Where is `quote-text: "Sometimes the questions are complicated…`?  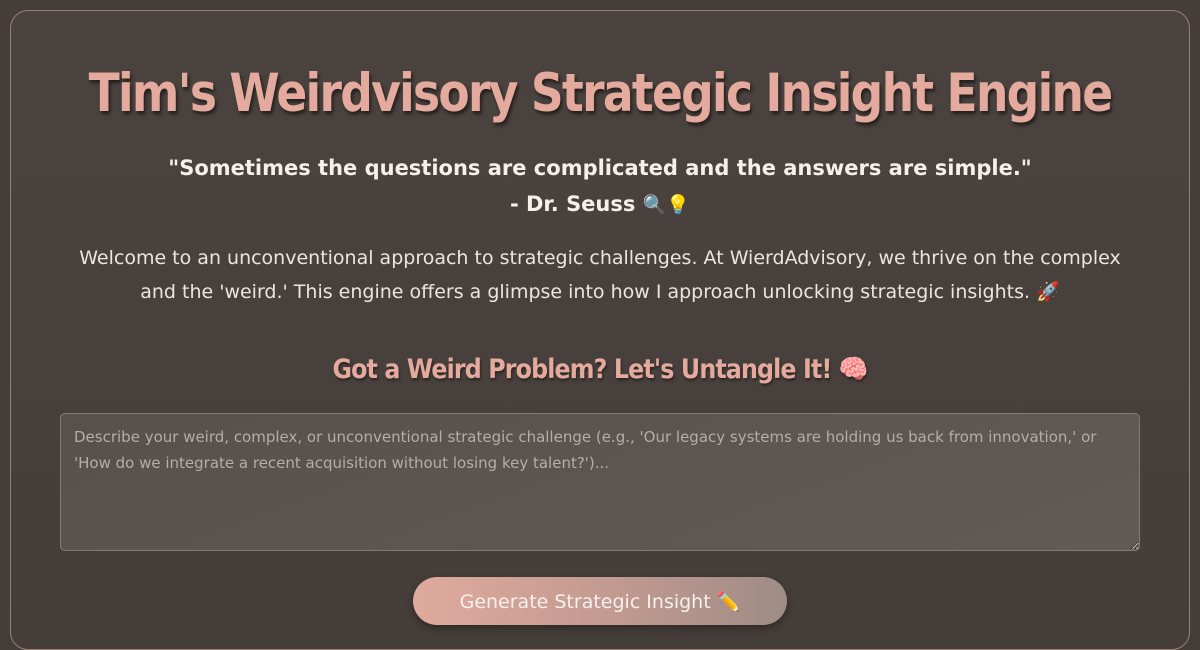
quote-text: "Sometimes the questions are complicated… is located at coordinates (600, 168).